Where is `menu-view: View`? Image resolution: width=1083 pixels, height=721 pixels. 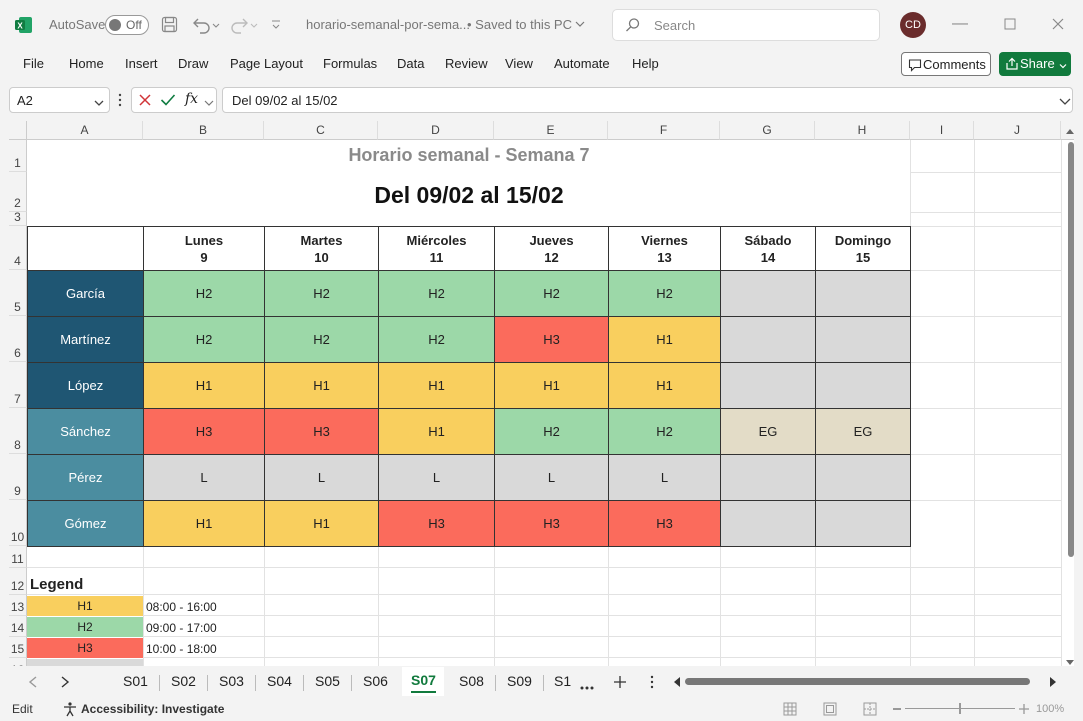
menu-view: View is located at coordinates (519, 63).